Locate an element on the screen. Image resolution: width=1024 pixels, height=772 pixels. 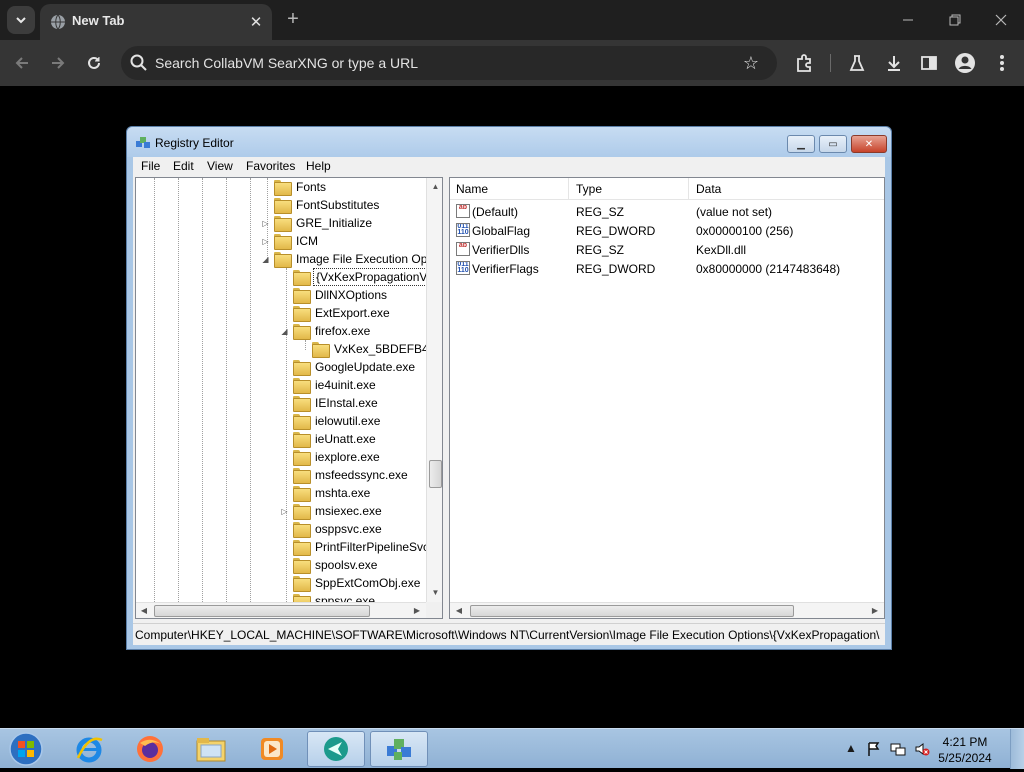
taskbar-firefox is located at coordinates (150, 749).